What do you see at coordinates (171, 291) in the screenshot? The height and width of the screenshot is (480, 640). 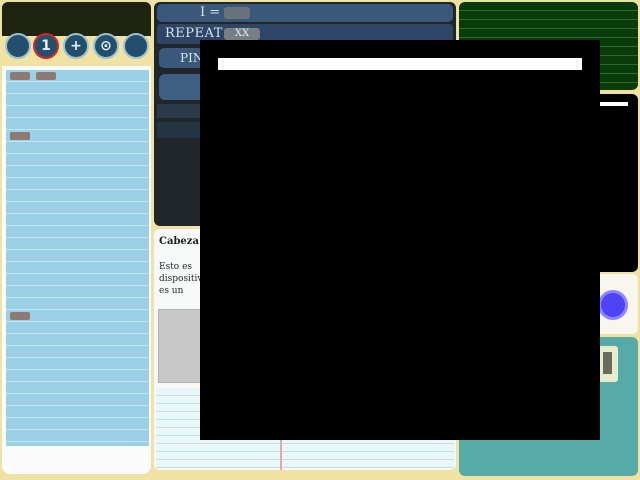 I see `notes-line: es un` at bounding box center [171, 291].